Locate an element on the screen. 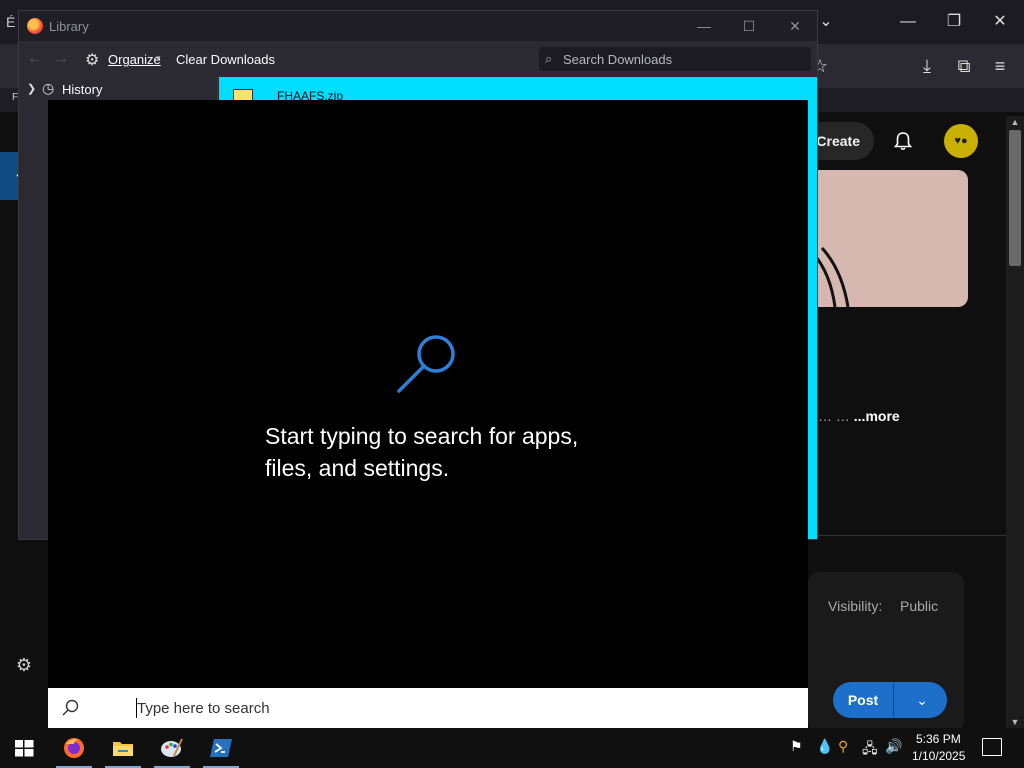 This screenshot has height=768, width=1024. scroll-down-arrow-icon: ▼ is located at coordinates (1015, 722).